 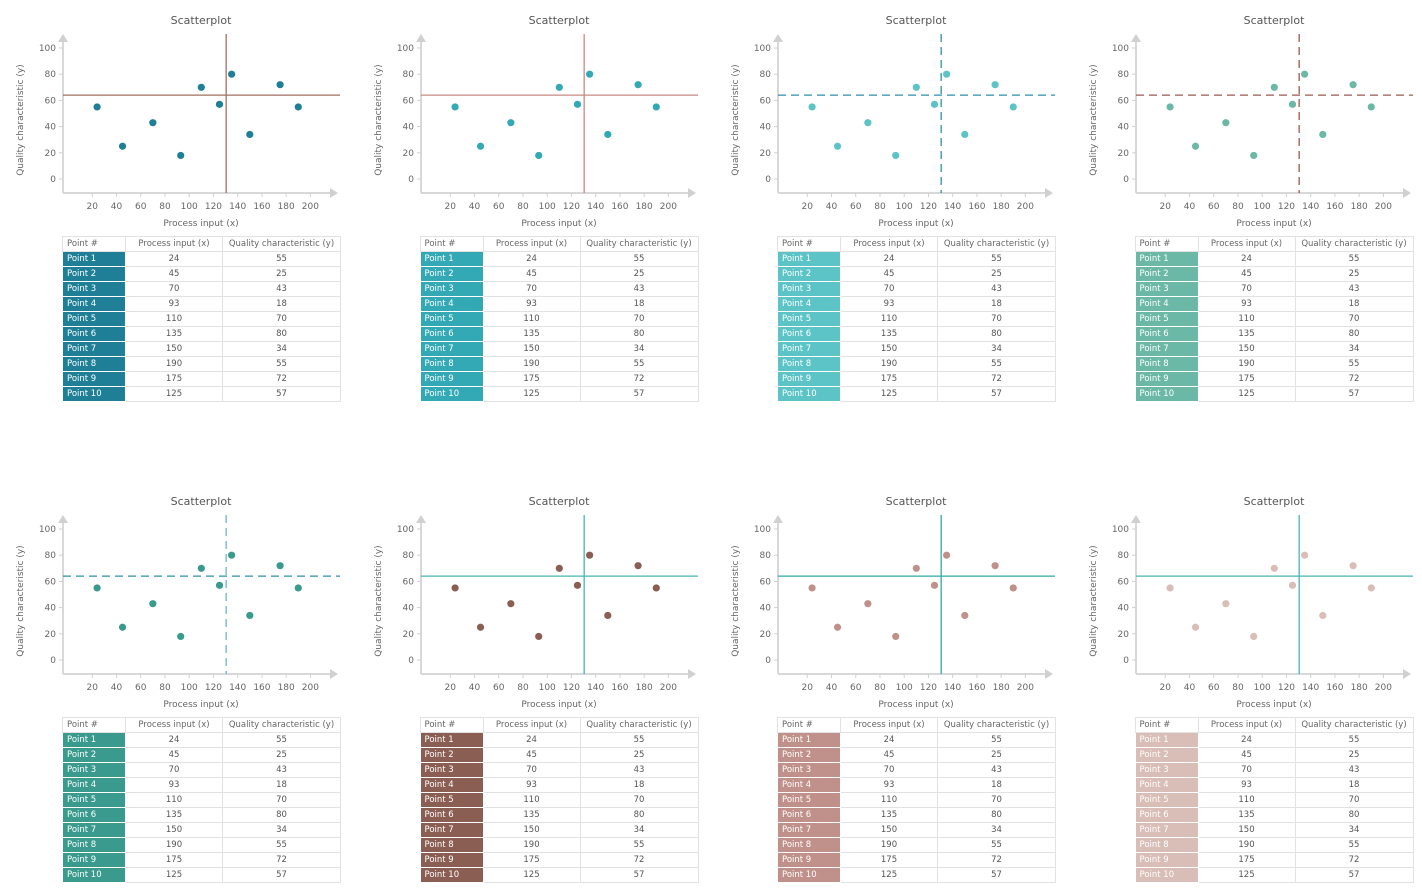 What do you see at coordinates (667, 688) in the screenshot?
I see `x-tick-label: 200` at bounding box center [667, 688].